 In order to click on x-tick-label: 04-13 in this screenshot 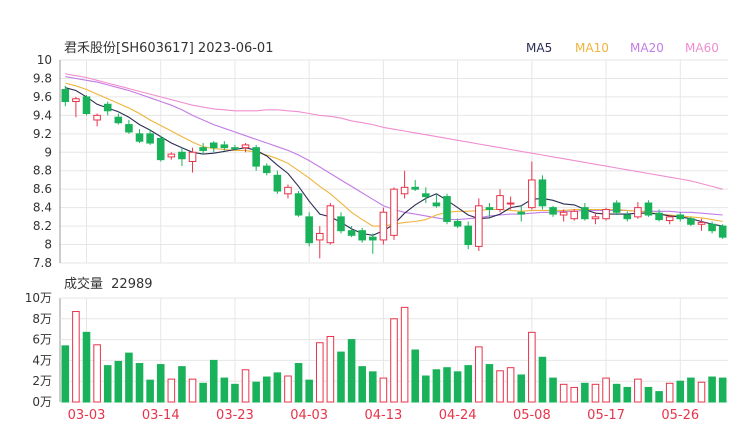, I will do `click(384, 415)`.